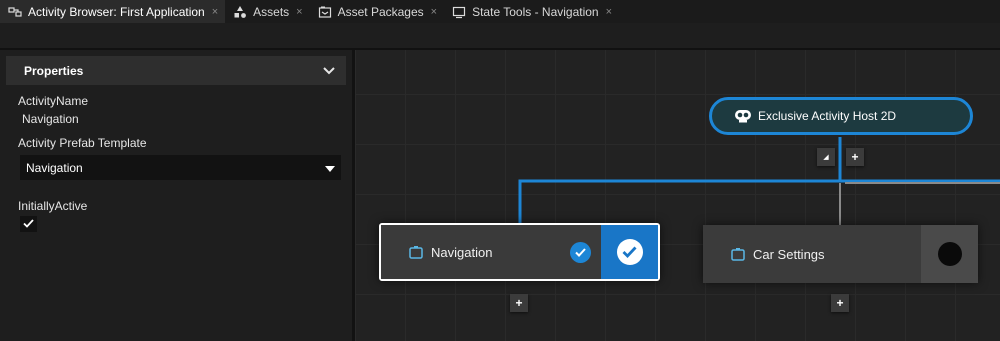 This screenshot has width=1000, height=341. Describe the element at coordinates (462, 252) in the screenshot. I see `node-label: Navigation` at that location.